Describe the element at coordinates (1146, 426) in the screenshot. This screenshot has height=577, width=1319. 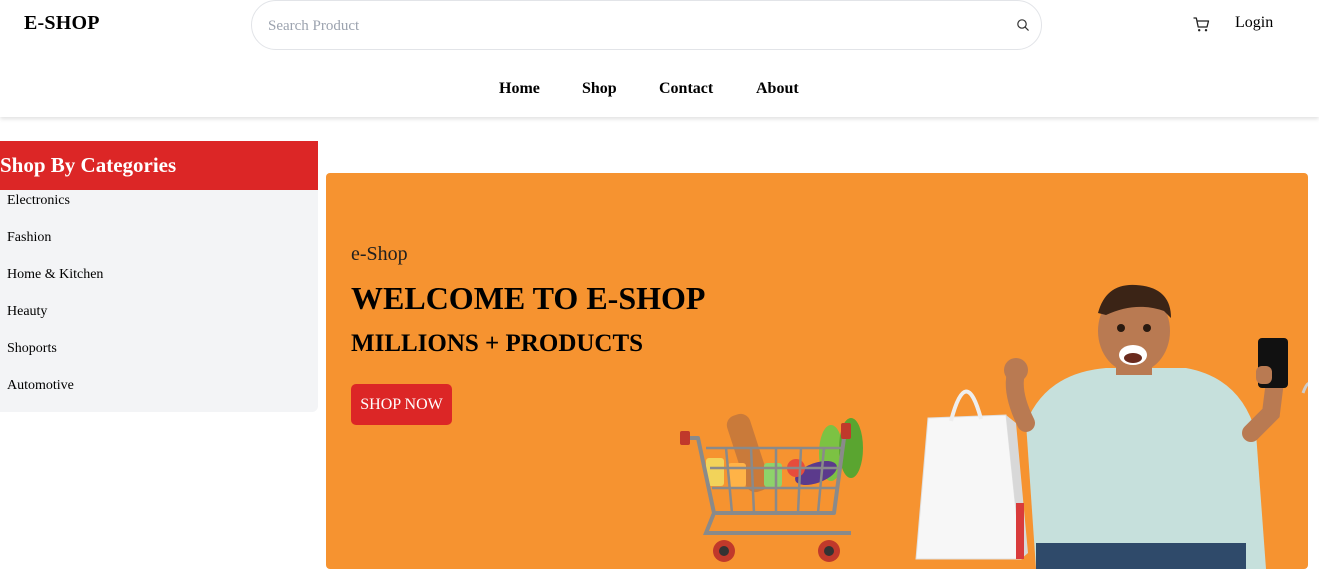
I see `man-image` at that location.